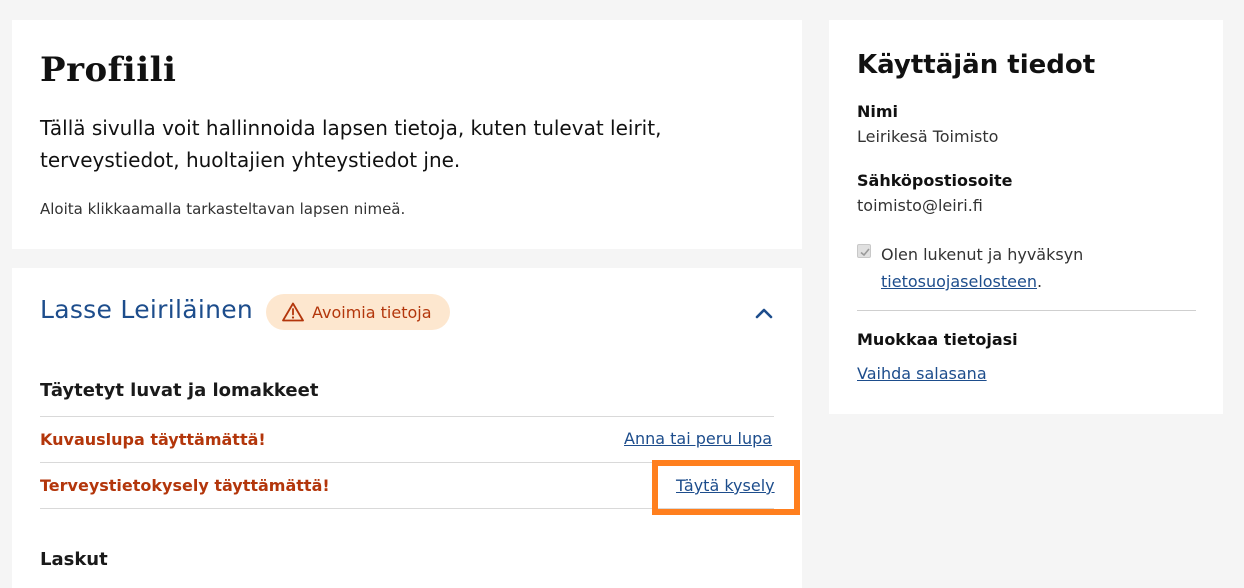 This screenshot has height=588, width=1244. What do you see at coordinates (878, 111) in the screenshot?
I see `name-label: Nimi` at bounding box center [878, 111].